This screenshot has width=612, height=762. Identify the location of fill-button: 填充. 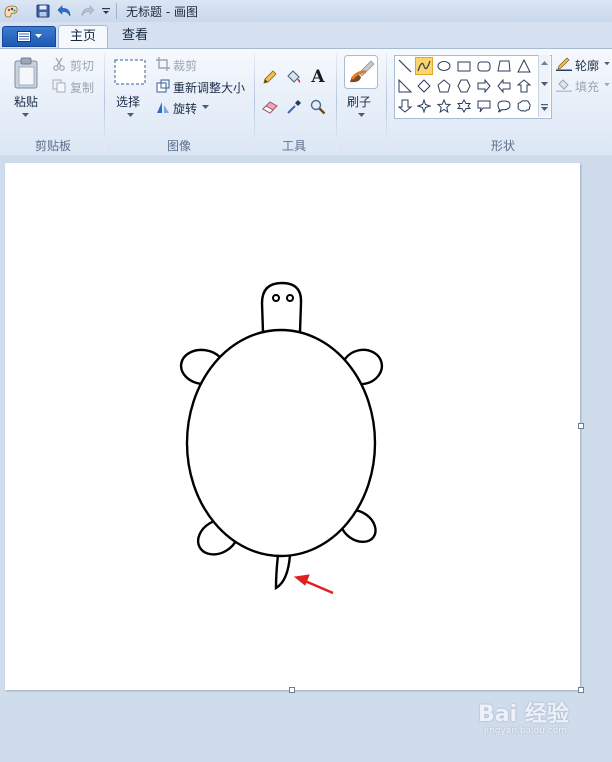
(587, 86).